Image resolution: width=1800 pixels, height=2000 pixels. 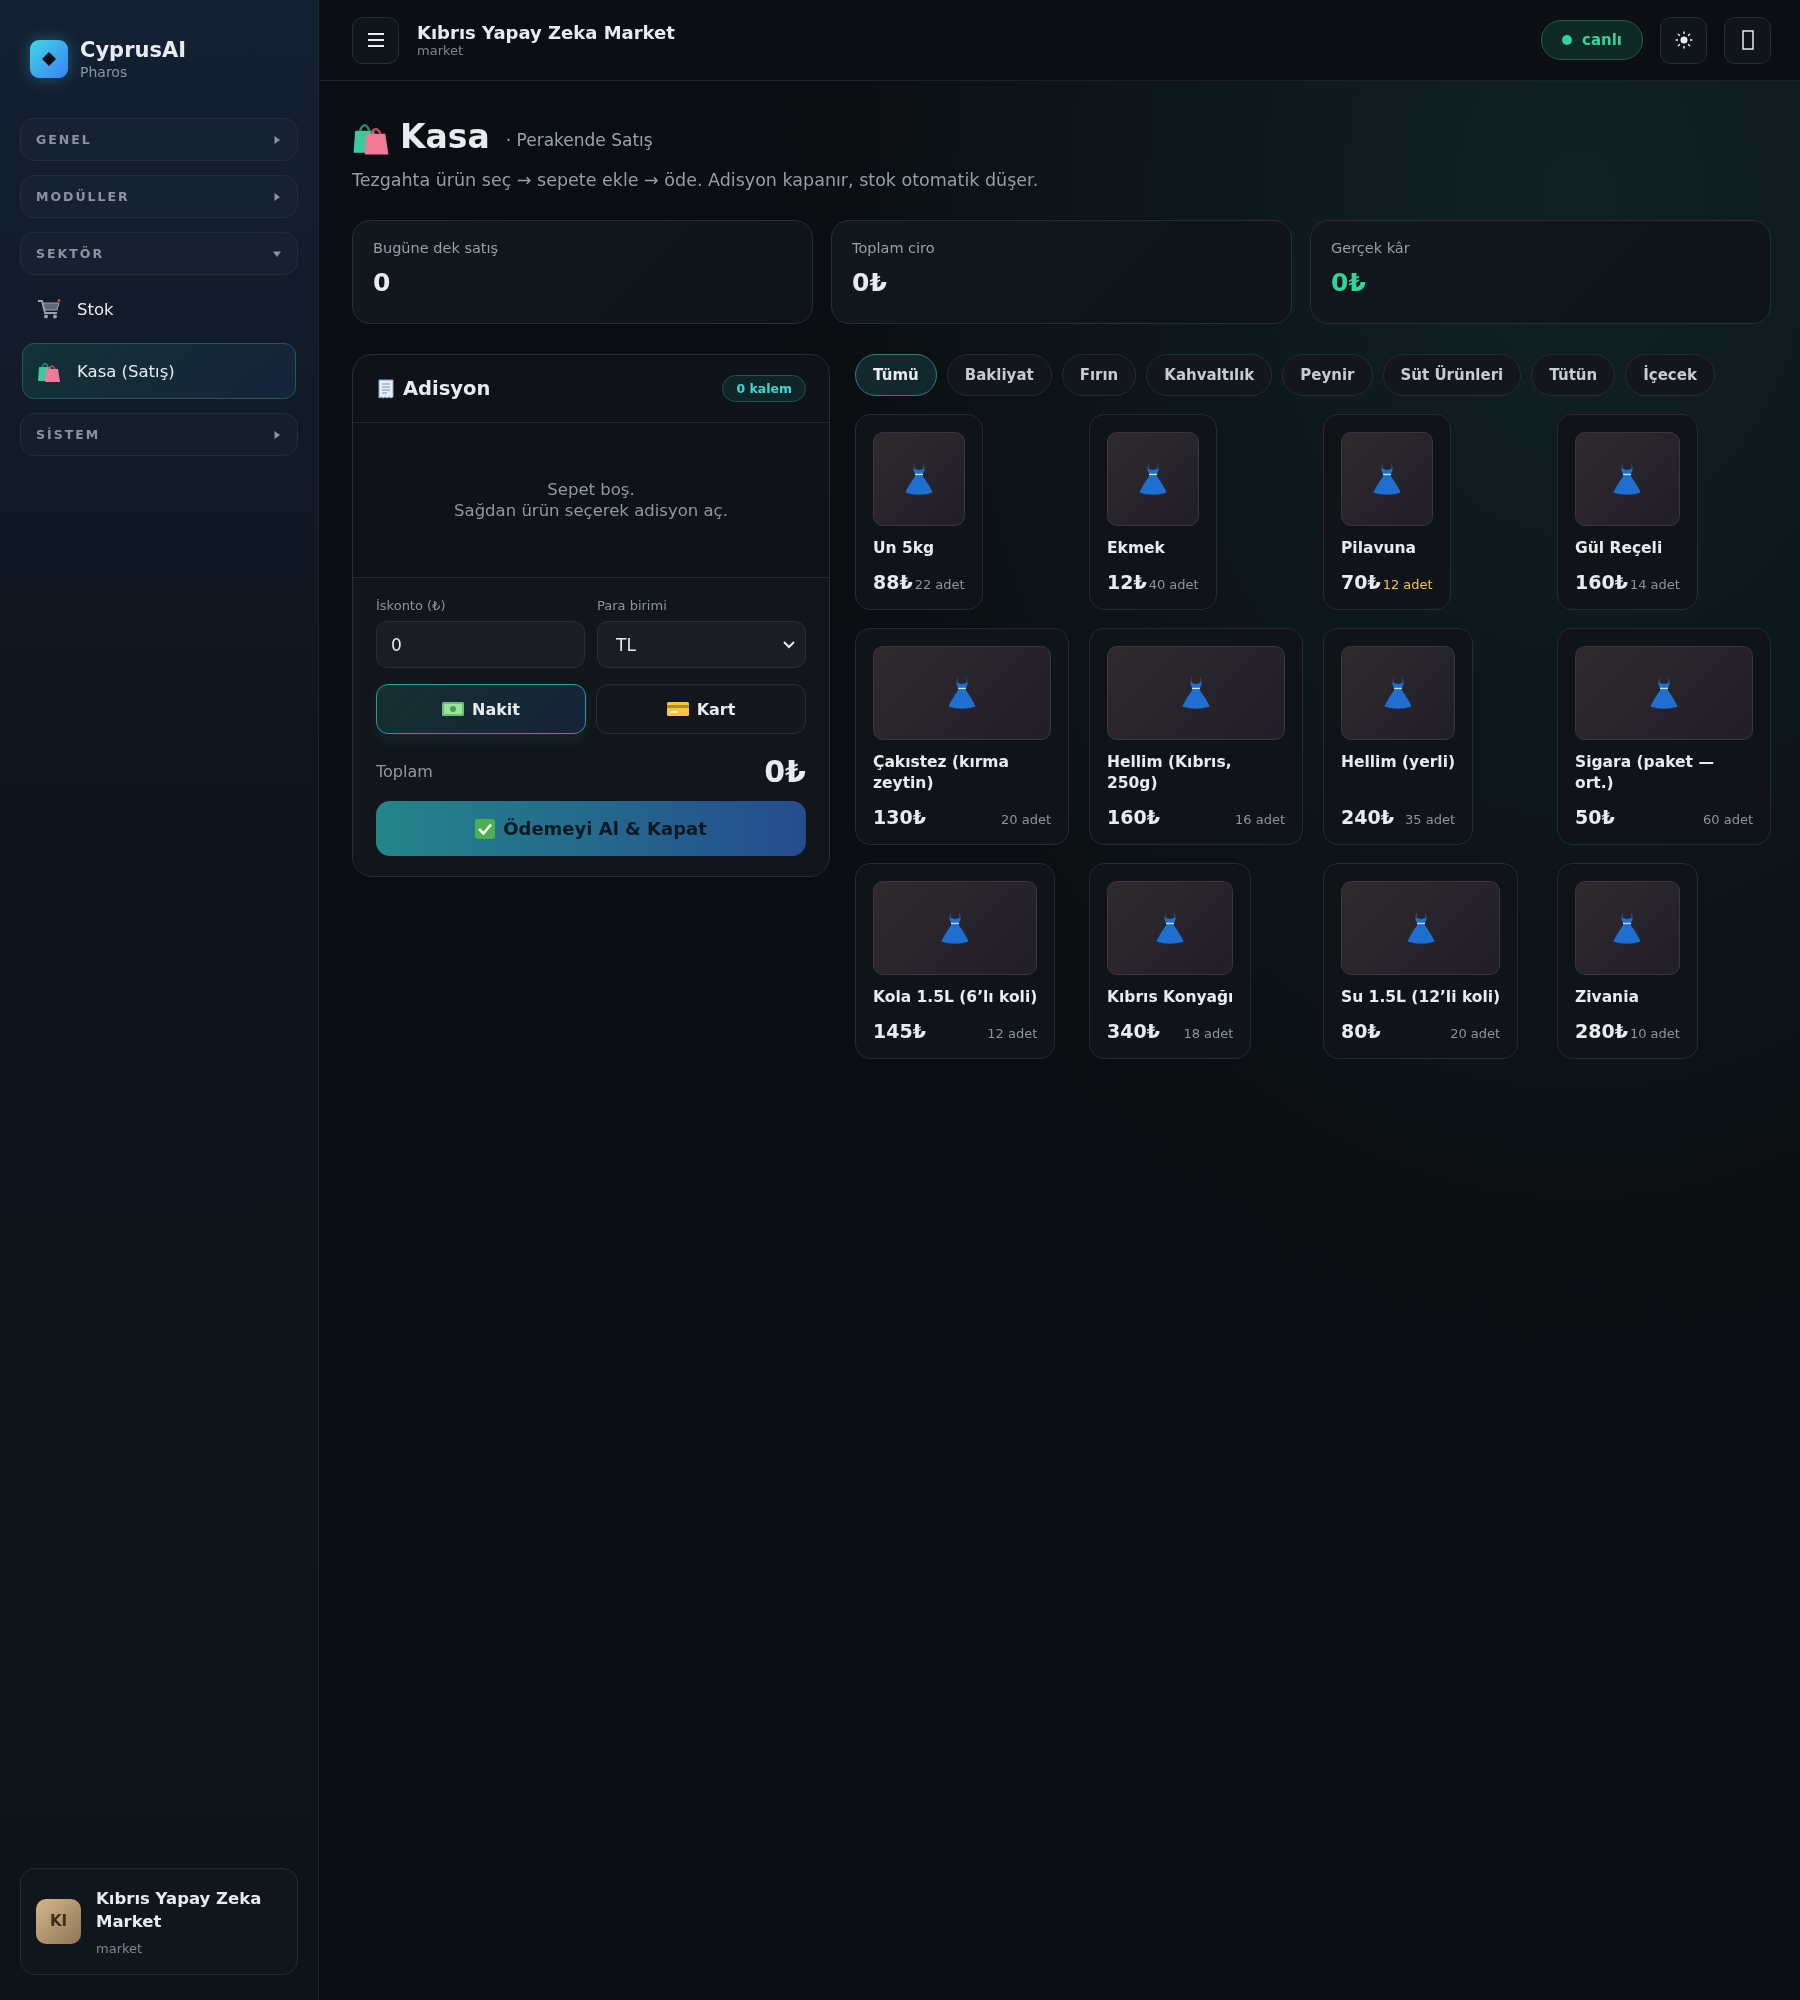 I want to click on product-price: 70₺, so click(x=1361, y=581).